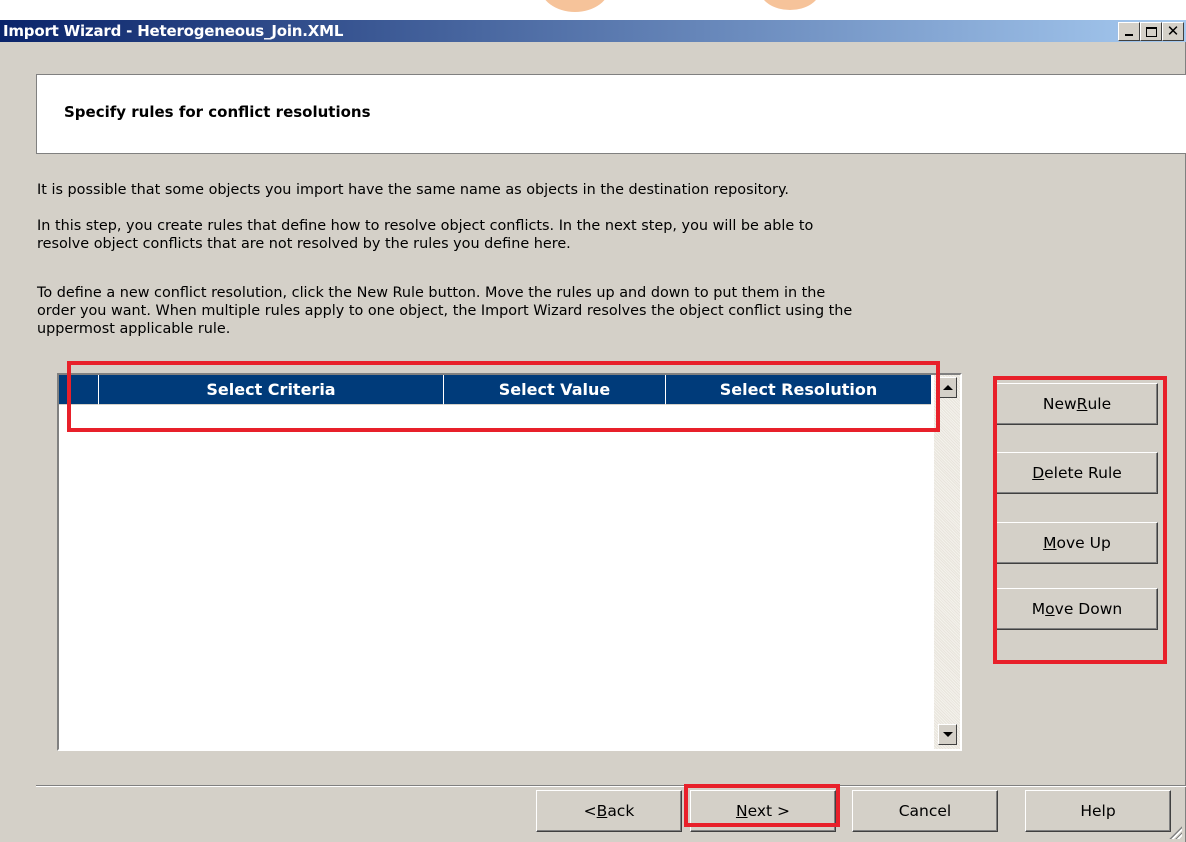 This screenshot has height=842, width=1186. I want to click on access-key: R, so click(1082, 404).